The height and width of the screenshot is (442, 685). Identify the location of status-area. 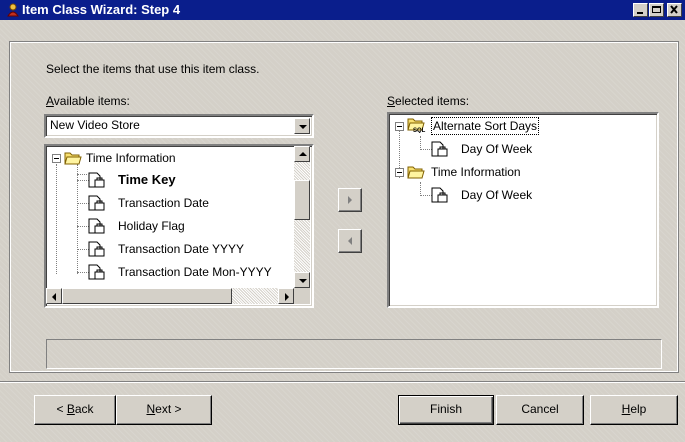
(354, 354).